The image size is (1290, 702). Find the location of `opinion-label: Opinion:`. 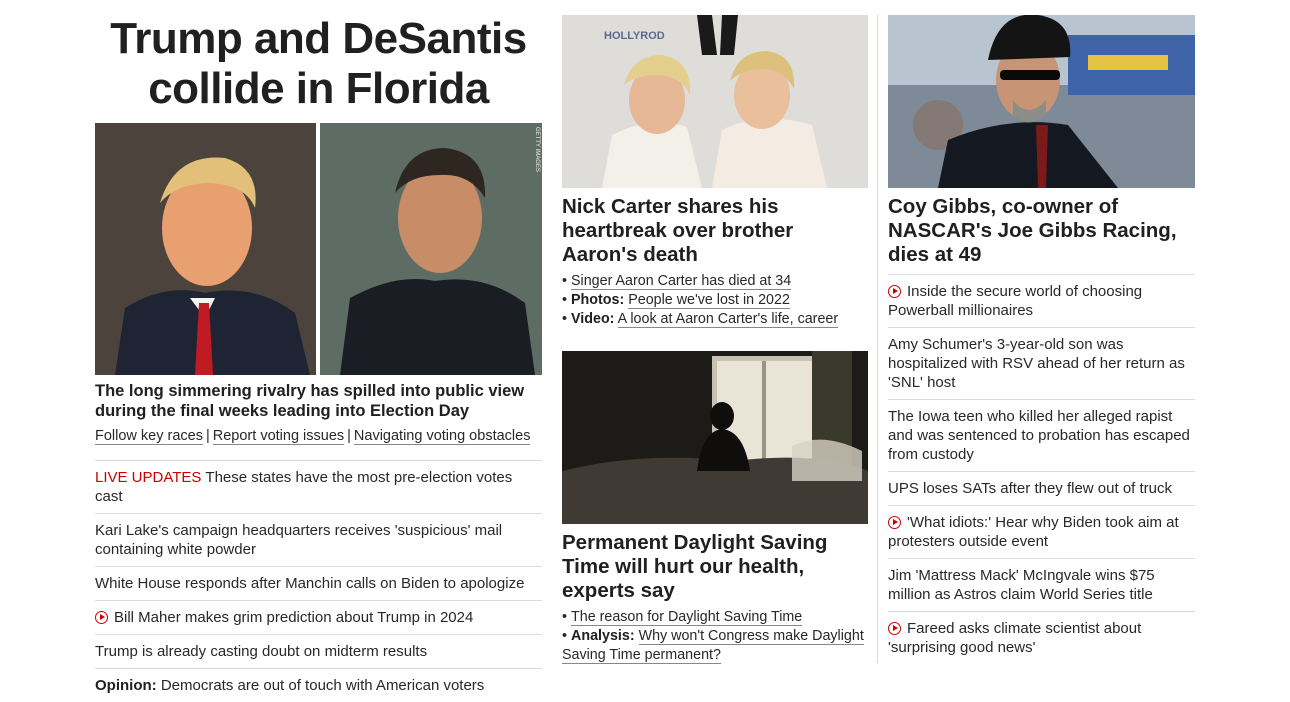

opinion-label: Opinion: is located at coordinates (126, 685).